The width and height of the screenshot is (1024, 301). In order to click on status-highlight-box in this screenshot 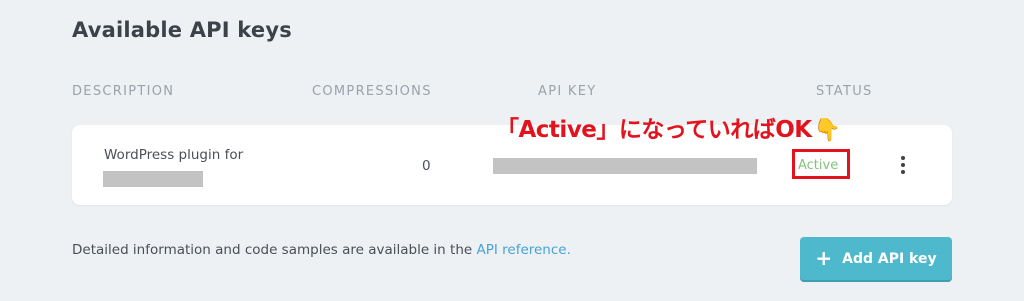, I will do `click(821, 164)`.